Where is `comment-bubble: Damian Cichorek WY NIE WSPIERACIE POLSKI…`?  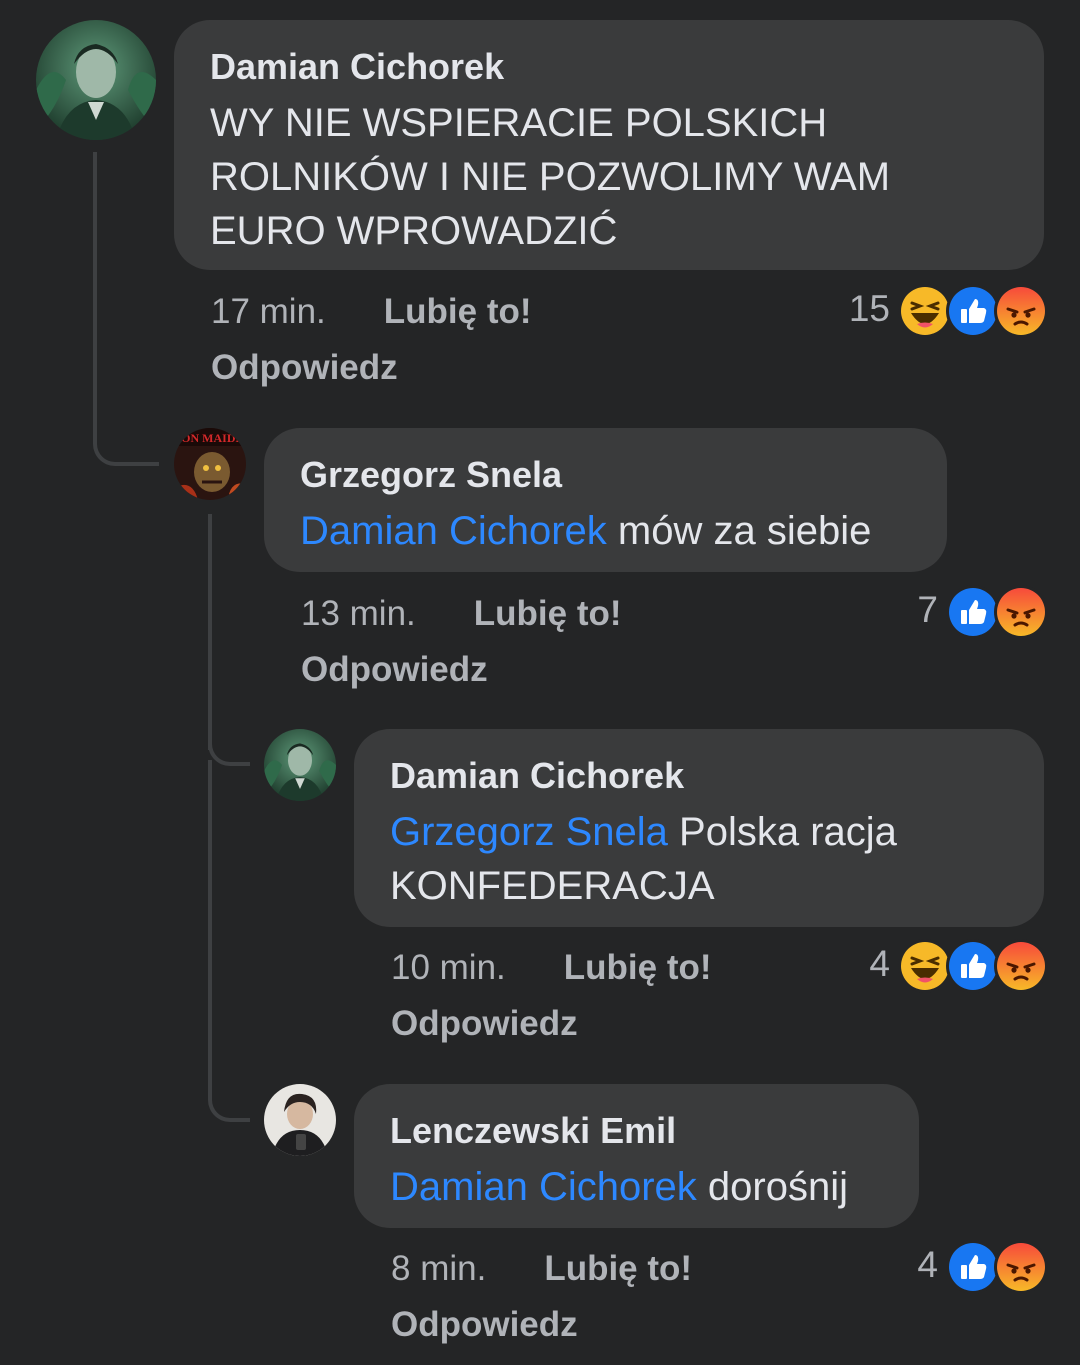
comment-bubble: Damian Cichorek WY NIE WSPIERACIE POLSKI… is located at coordinates (609, 145).